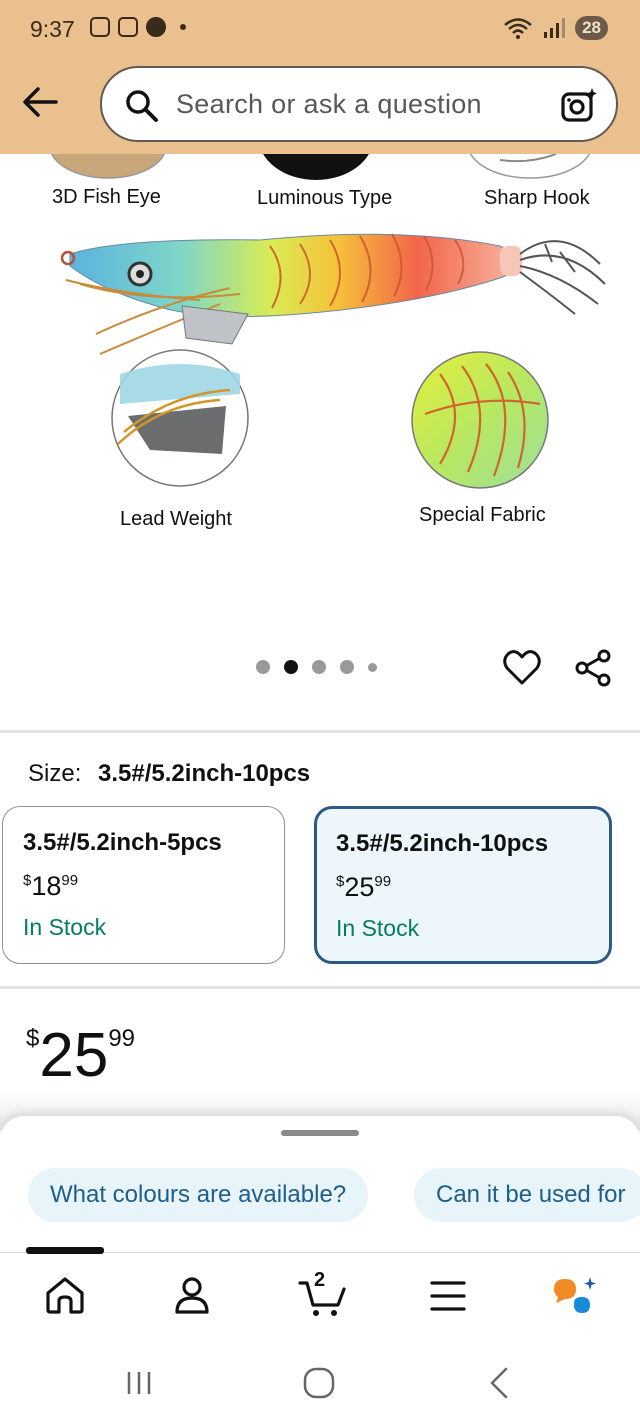 The width and height of the screenshot is (640, 1422). I want to click on size-option-price: $1899, so click(51, 886).